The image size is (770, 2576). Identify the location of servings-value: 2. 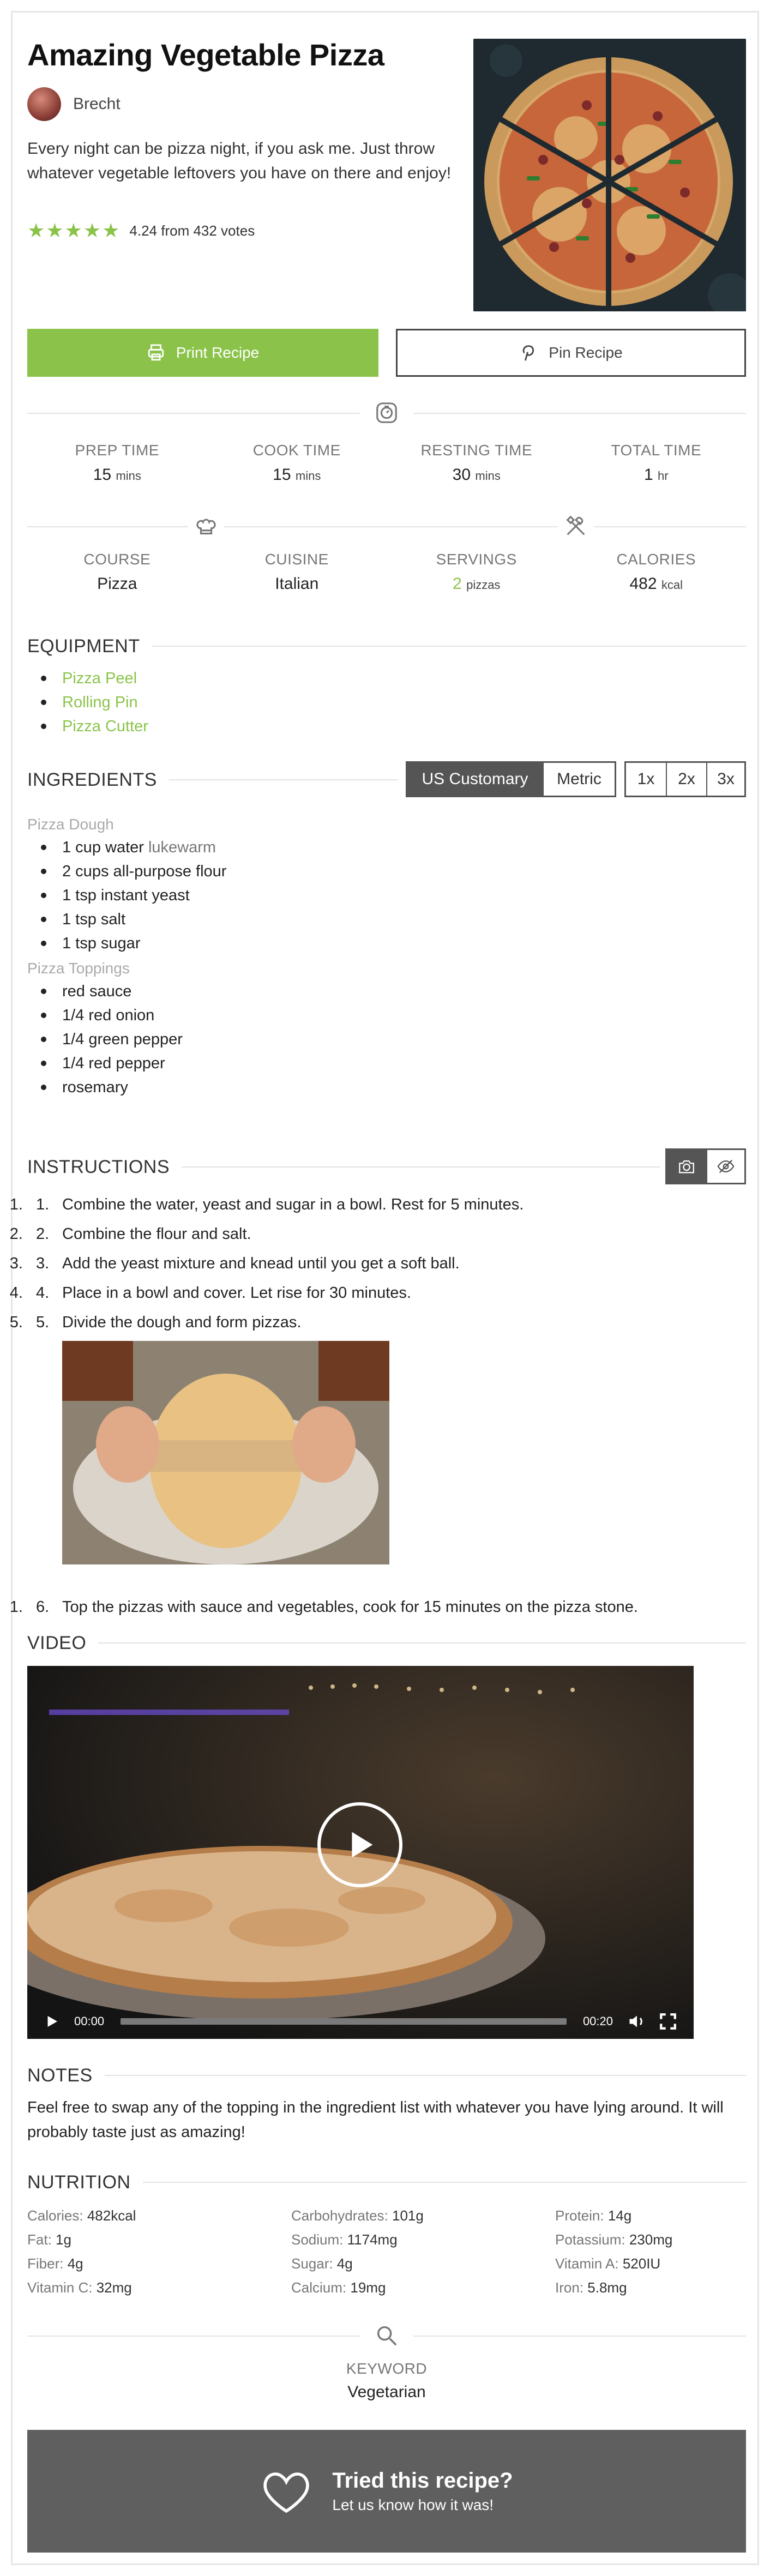
(457, 584).